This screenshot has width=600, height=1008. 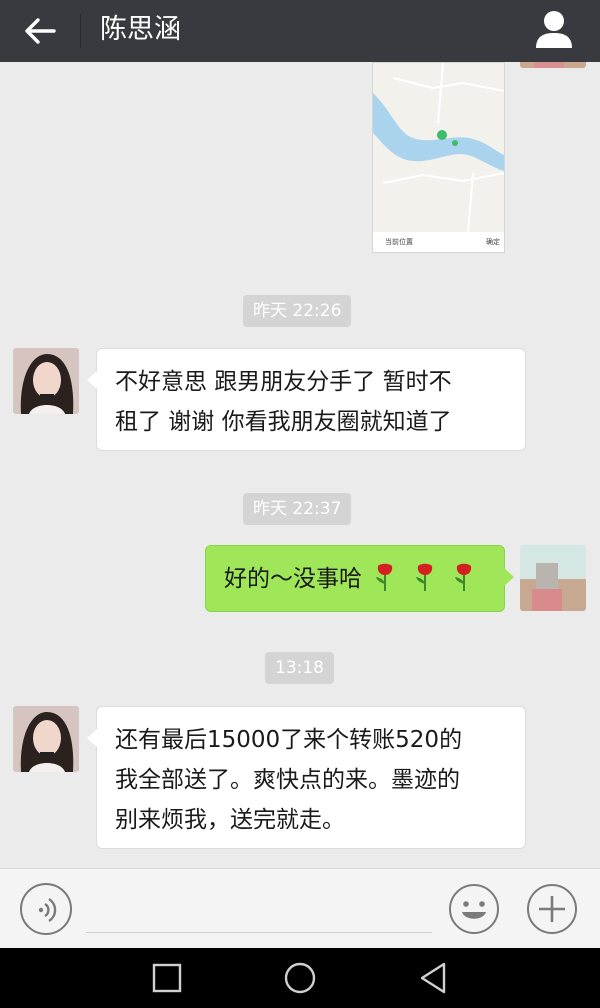 I want to click on home-button, so click(x=300, y=978).